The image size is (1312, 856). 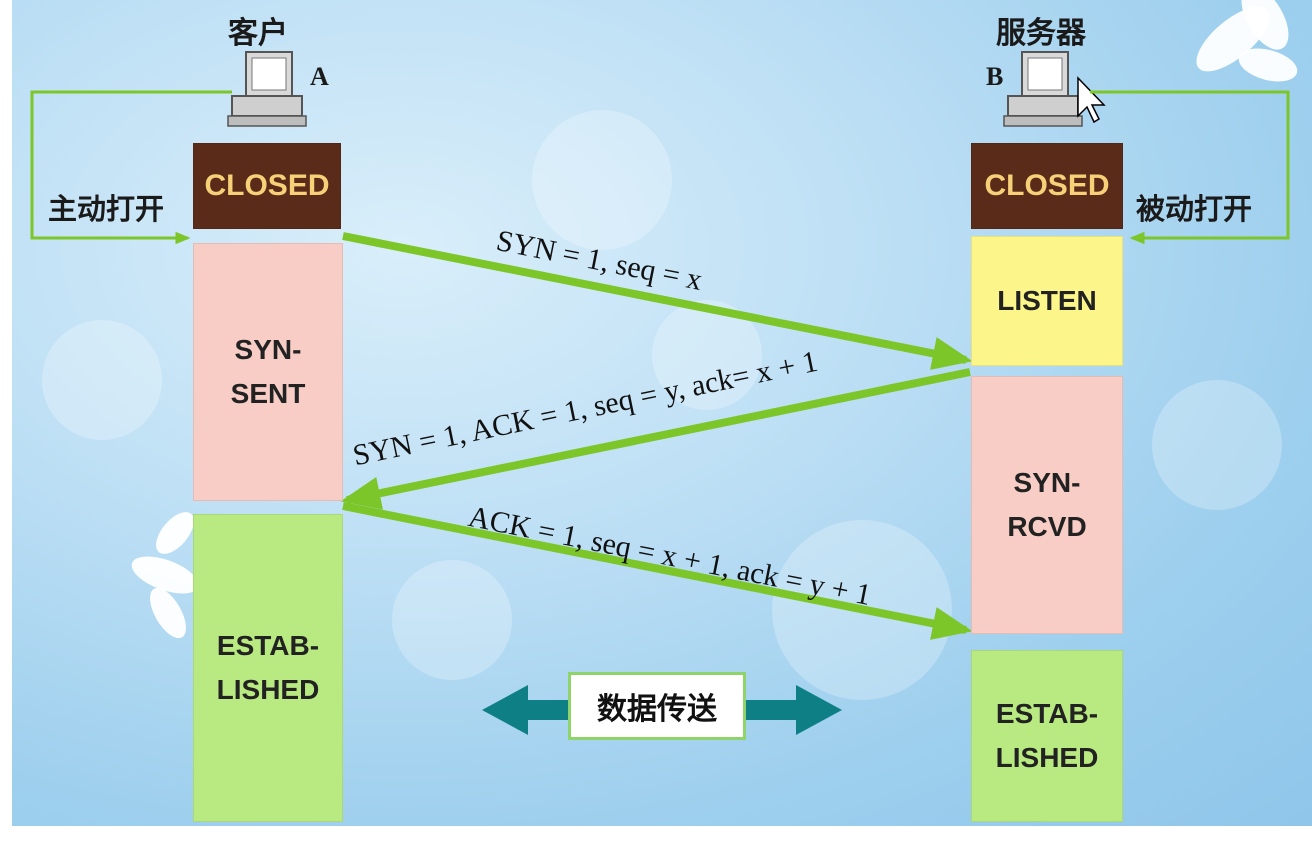 I want to click on client-state-syn-sent-label: SYN- SENT, so click(x=268, y=371).